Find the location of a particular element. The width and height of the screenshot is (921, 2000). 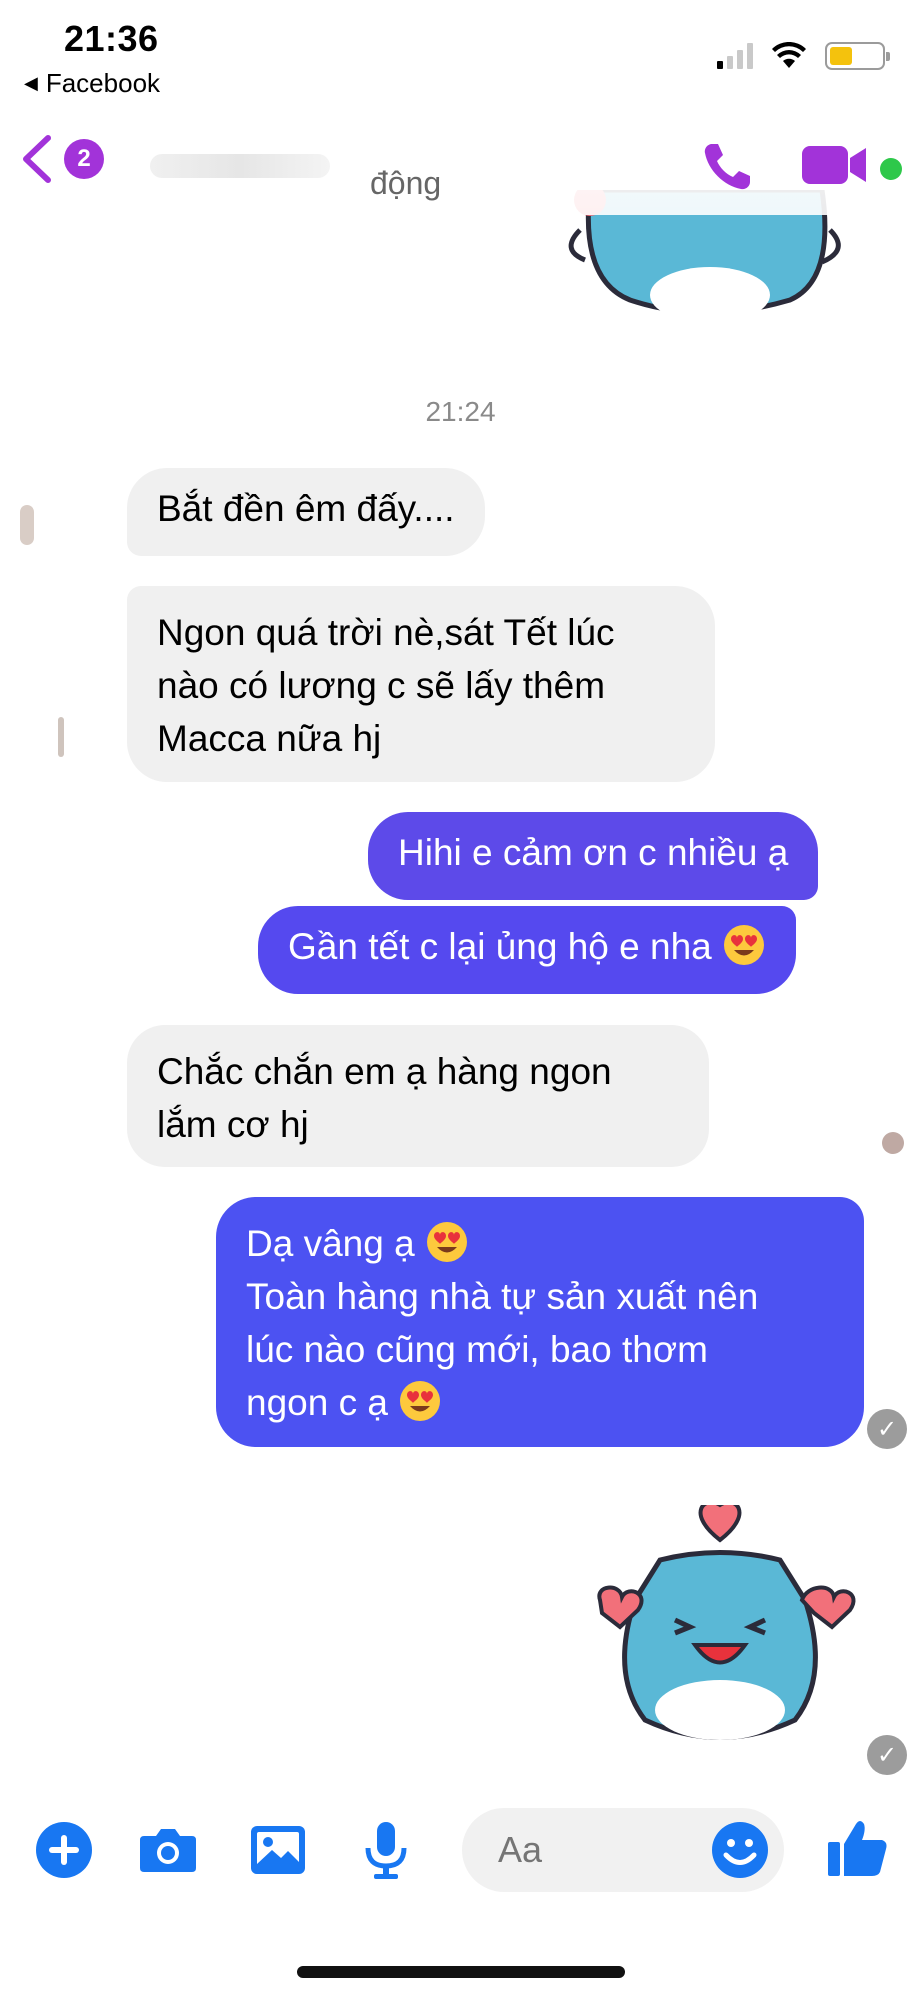

redacted-name is located at coordinates (240, 166).